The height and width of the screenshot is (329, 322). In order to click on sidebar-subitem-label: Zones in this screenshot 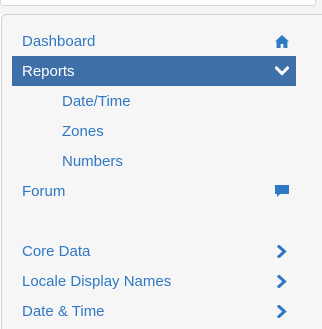, I will do `click(83, 131)`.